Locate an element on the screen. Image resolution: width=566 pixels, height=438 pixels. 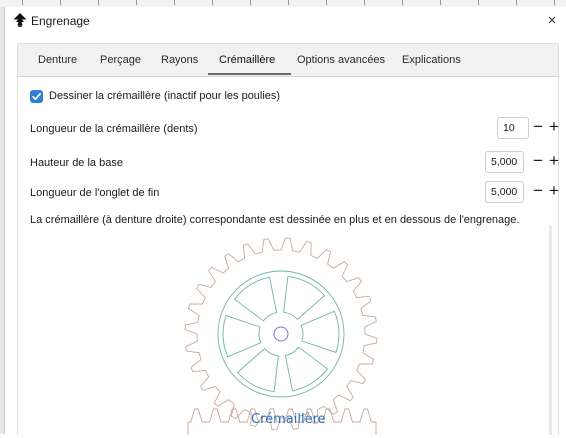
close-button: × is located at coordinates (552, 21).